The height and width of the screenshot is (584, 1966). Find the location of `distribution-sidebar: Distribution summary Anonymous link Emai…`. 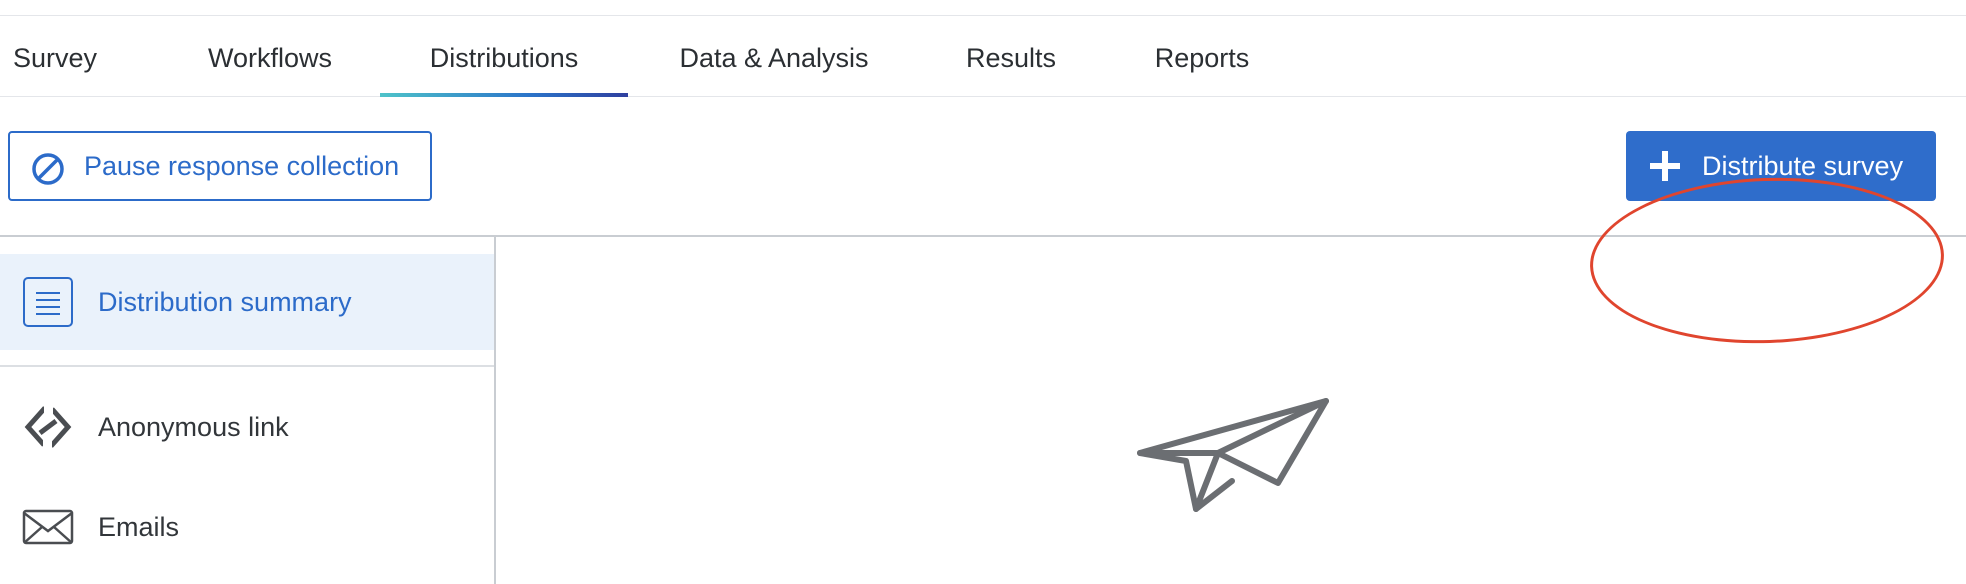

distribution-sidebar: Distribution summary Anonymous link Emai… is located at coordinates (248, 410).